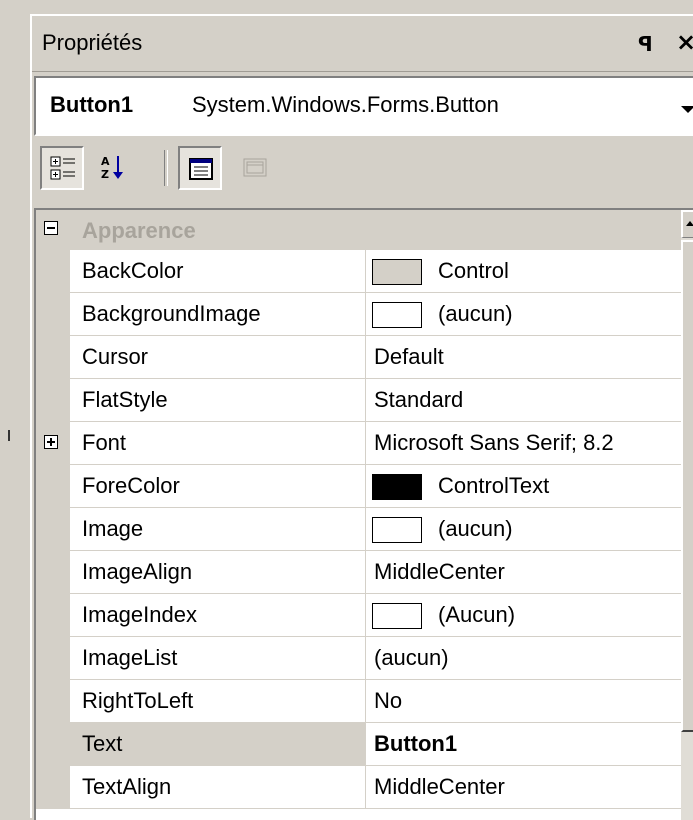 The height and width of the screenshot is (820, 693). I want to click on property-value: Standard, so click(529, 400).